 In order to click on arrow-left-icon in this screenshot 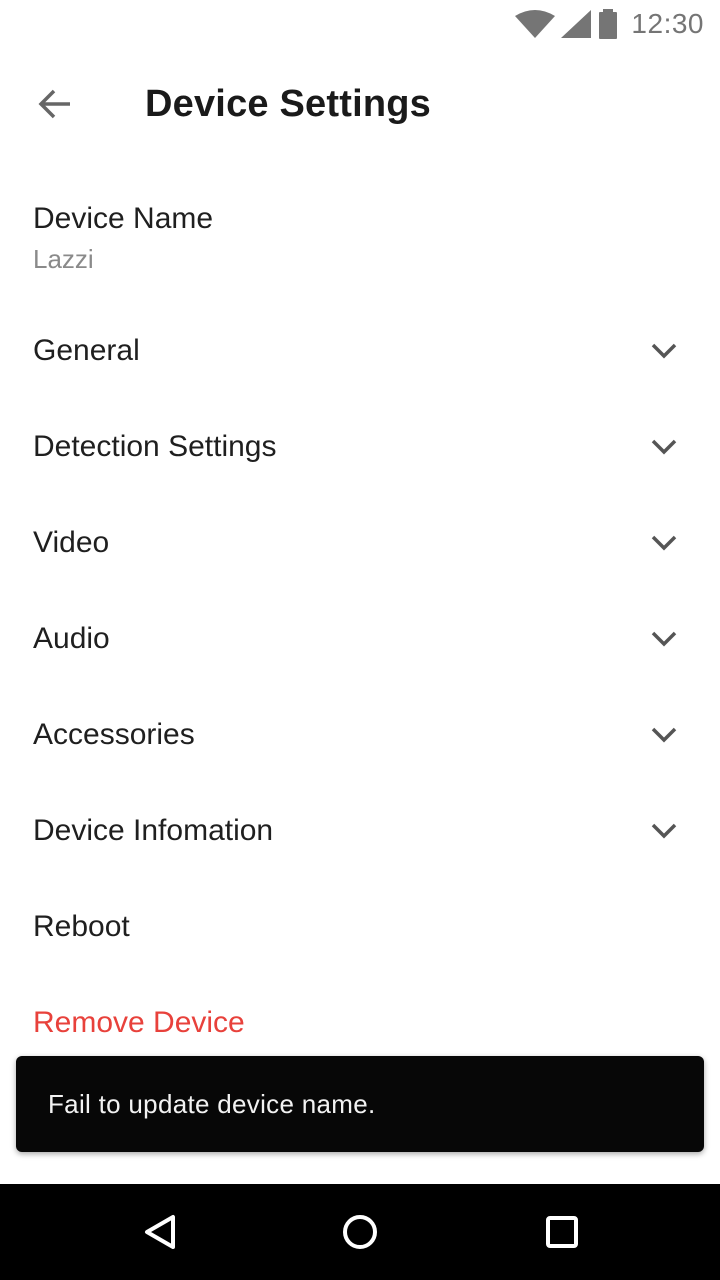, I will do `click(54, 104)`.